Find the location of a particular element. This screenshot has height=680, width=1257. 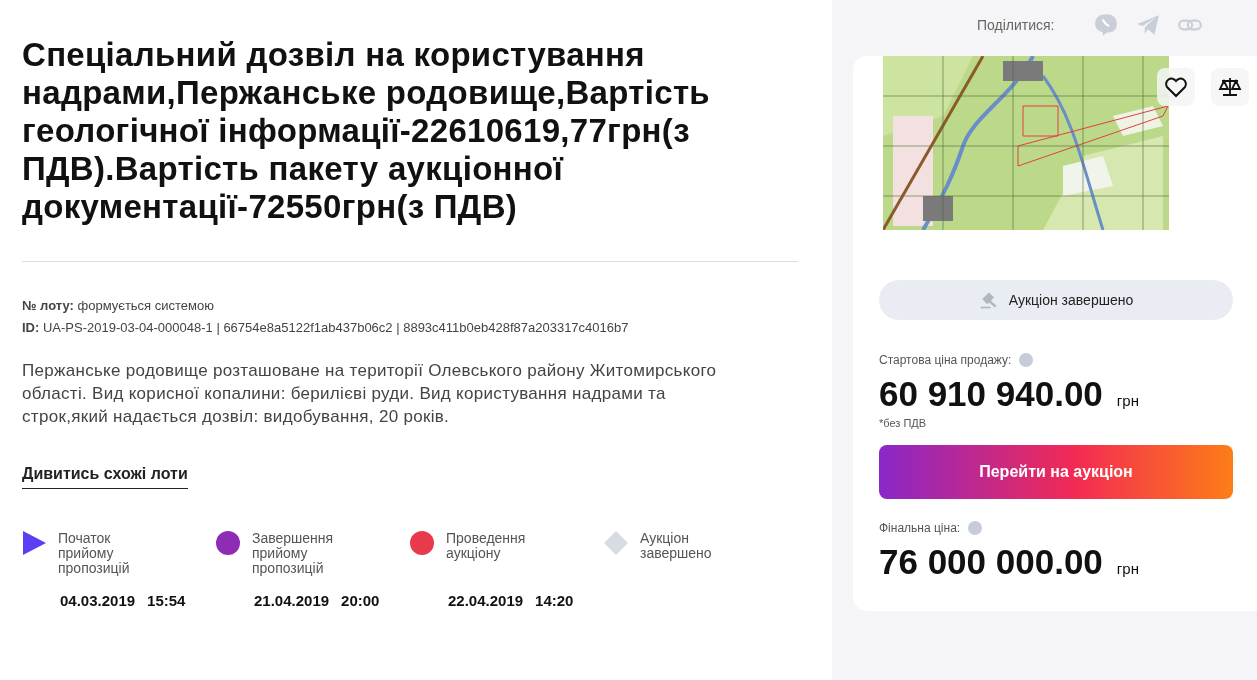

similar-lots-link: Дивитись схожі лоти is located at coordinates (105, 477).